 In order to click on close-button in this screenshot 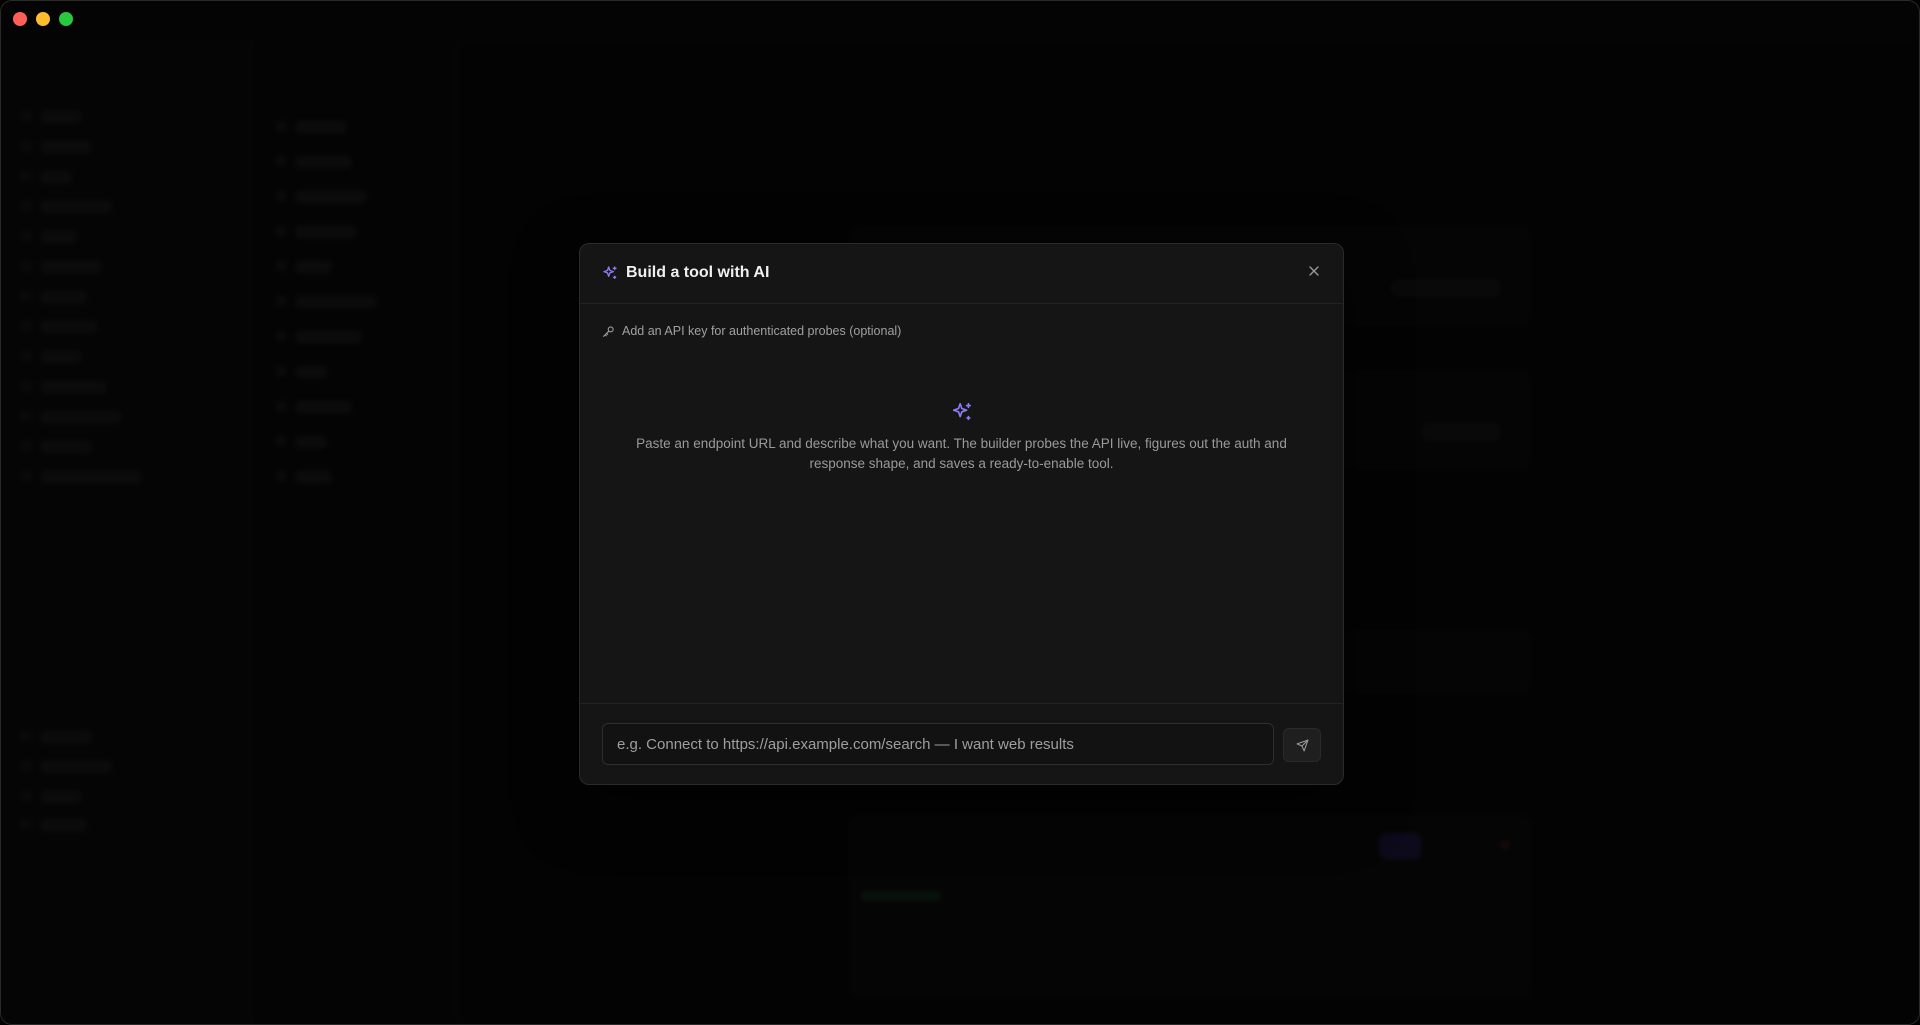, I will do `click(1314, 271)`.